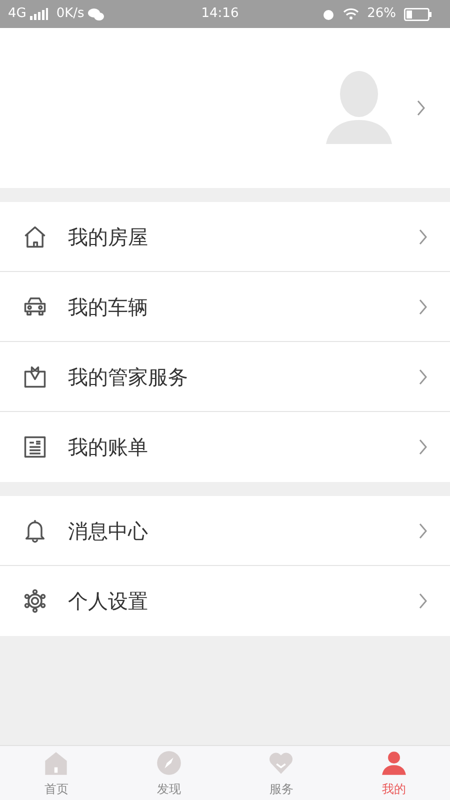 The height and width of the screenshot is (800, 450). I want to click on signal-icon, so click(39, 14).